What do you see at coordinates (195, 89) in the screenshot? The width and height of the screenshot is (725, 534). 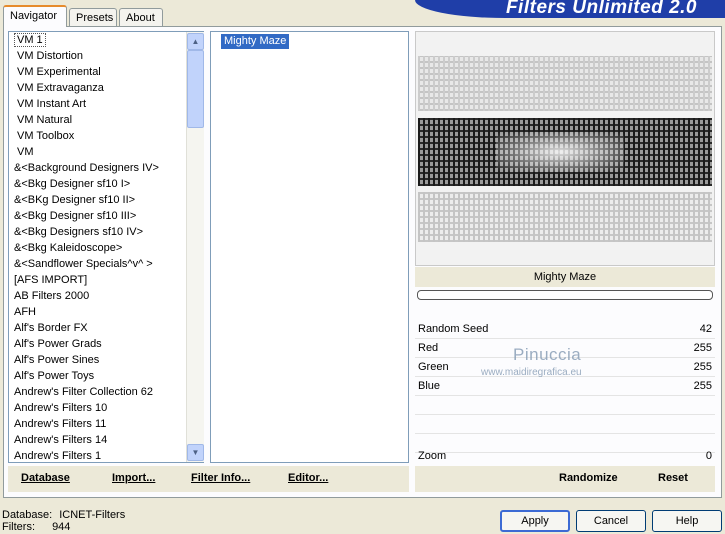 I see `scroll-thumb` at bounding box center [195, 89].